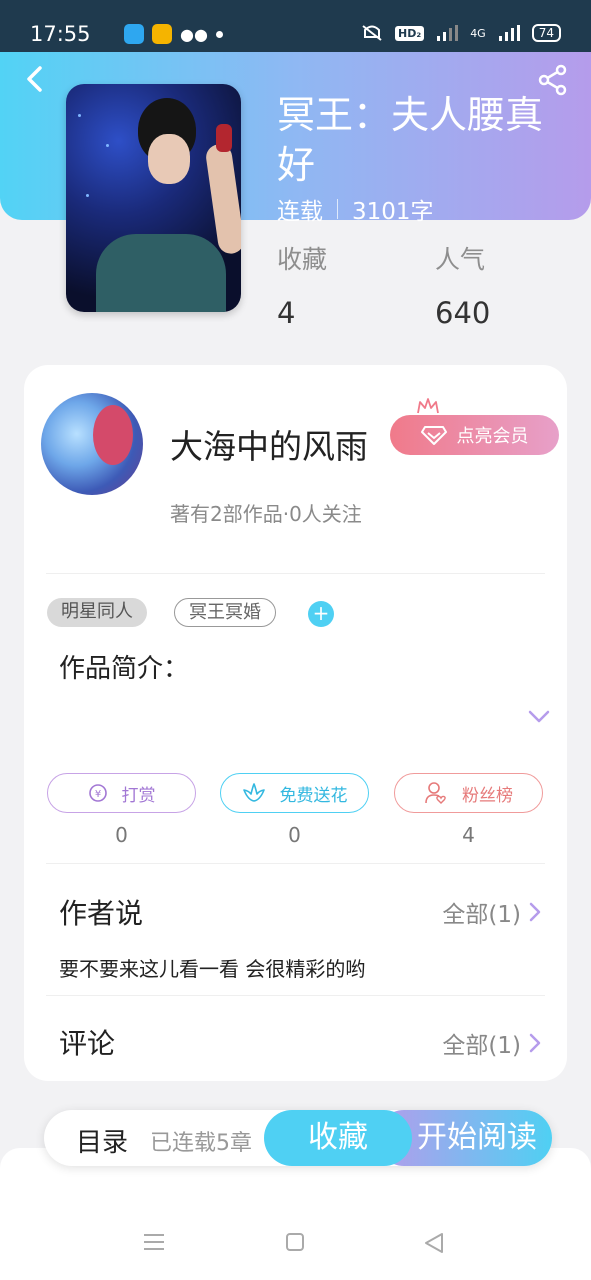 The image size is (591, 1280). I want to click on author-said-all-link: 全部(1), so click(491, 912).